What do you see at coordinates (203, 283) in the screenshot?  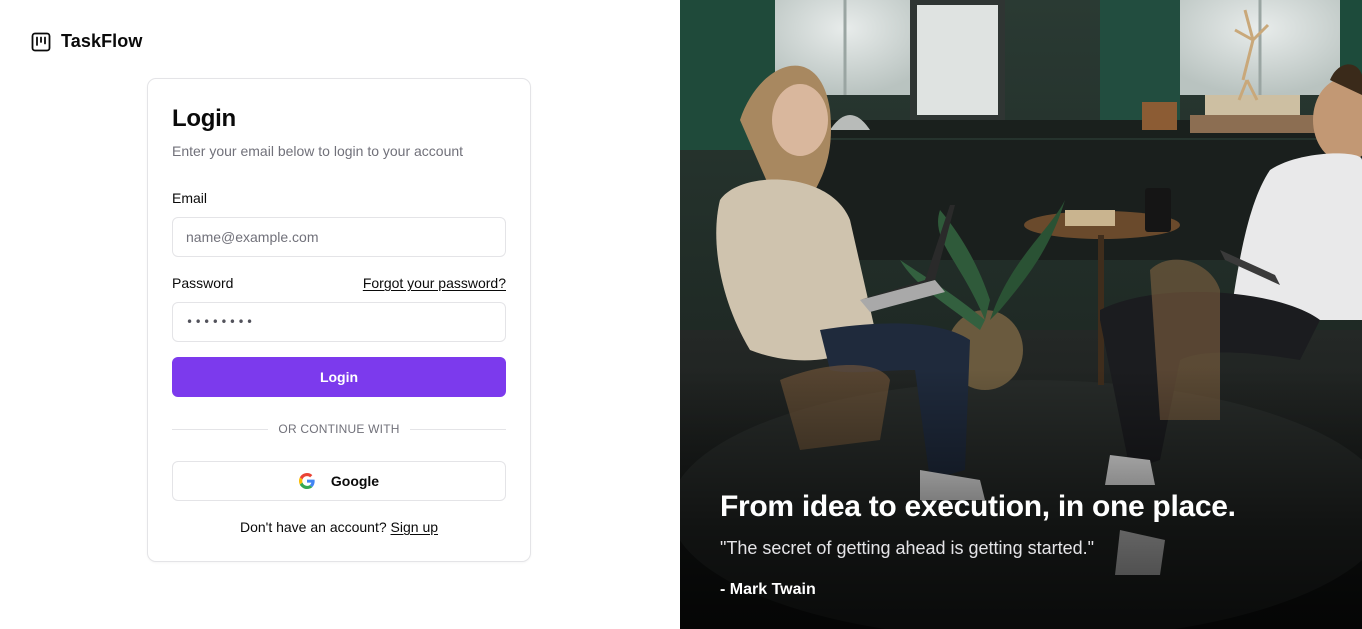 I see `password-label: Password` at bounding box center [203, 283].